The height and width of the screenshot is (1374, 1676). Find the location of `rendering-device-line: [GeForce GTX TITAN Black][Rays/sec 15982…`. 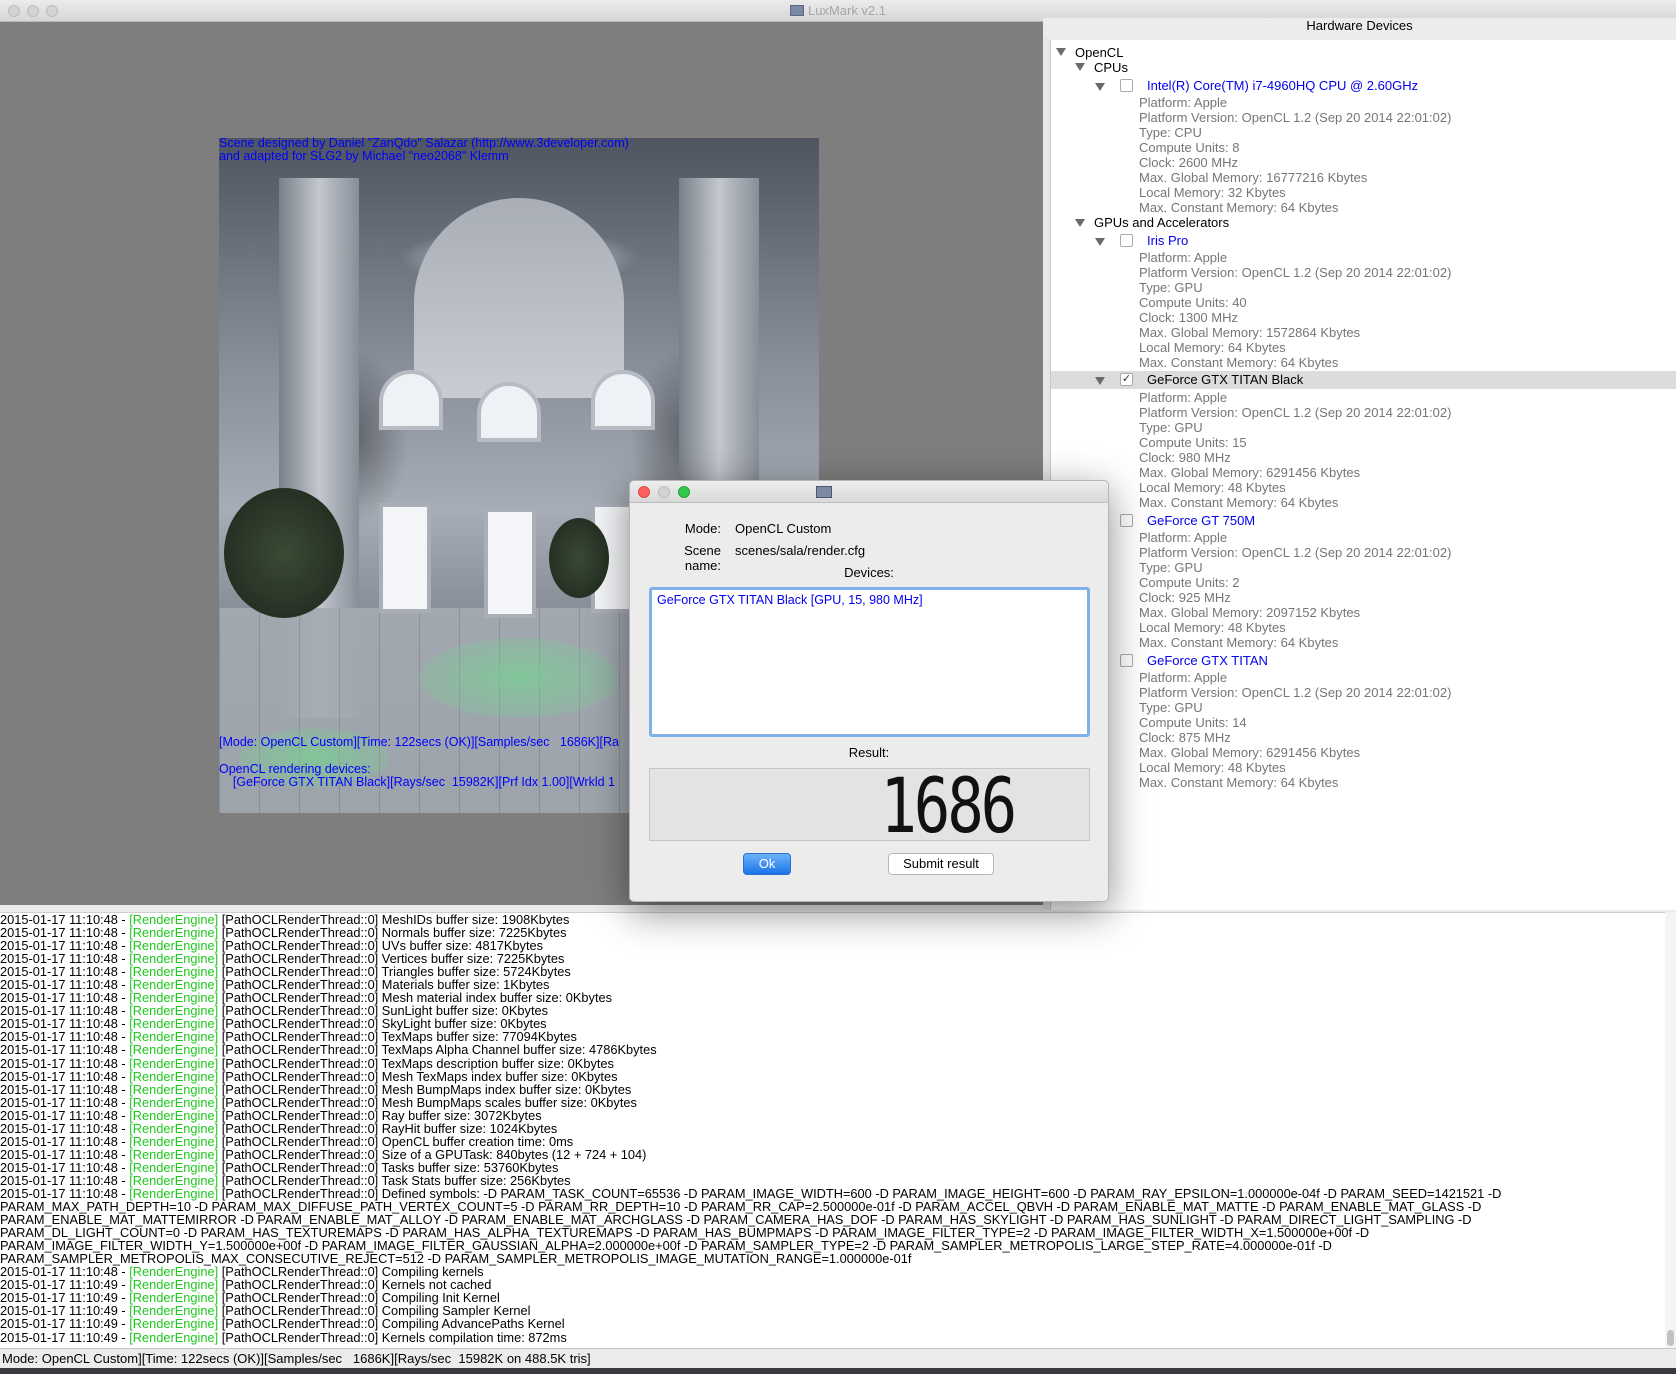

rendering-device-line: [GeForce GTX TITAN Black][Rays/sec 15982… is located at coordinates (417, 782).